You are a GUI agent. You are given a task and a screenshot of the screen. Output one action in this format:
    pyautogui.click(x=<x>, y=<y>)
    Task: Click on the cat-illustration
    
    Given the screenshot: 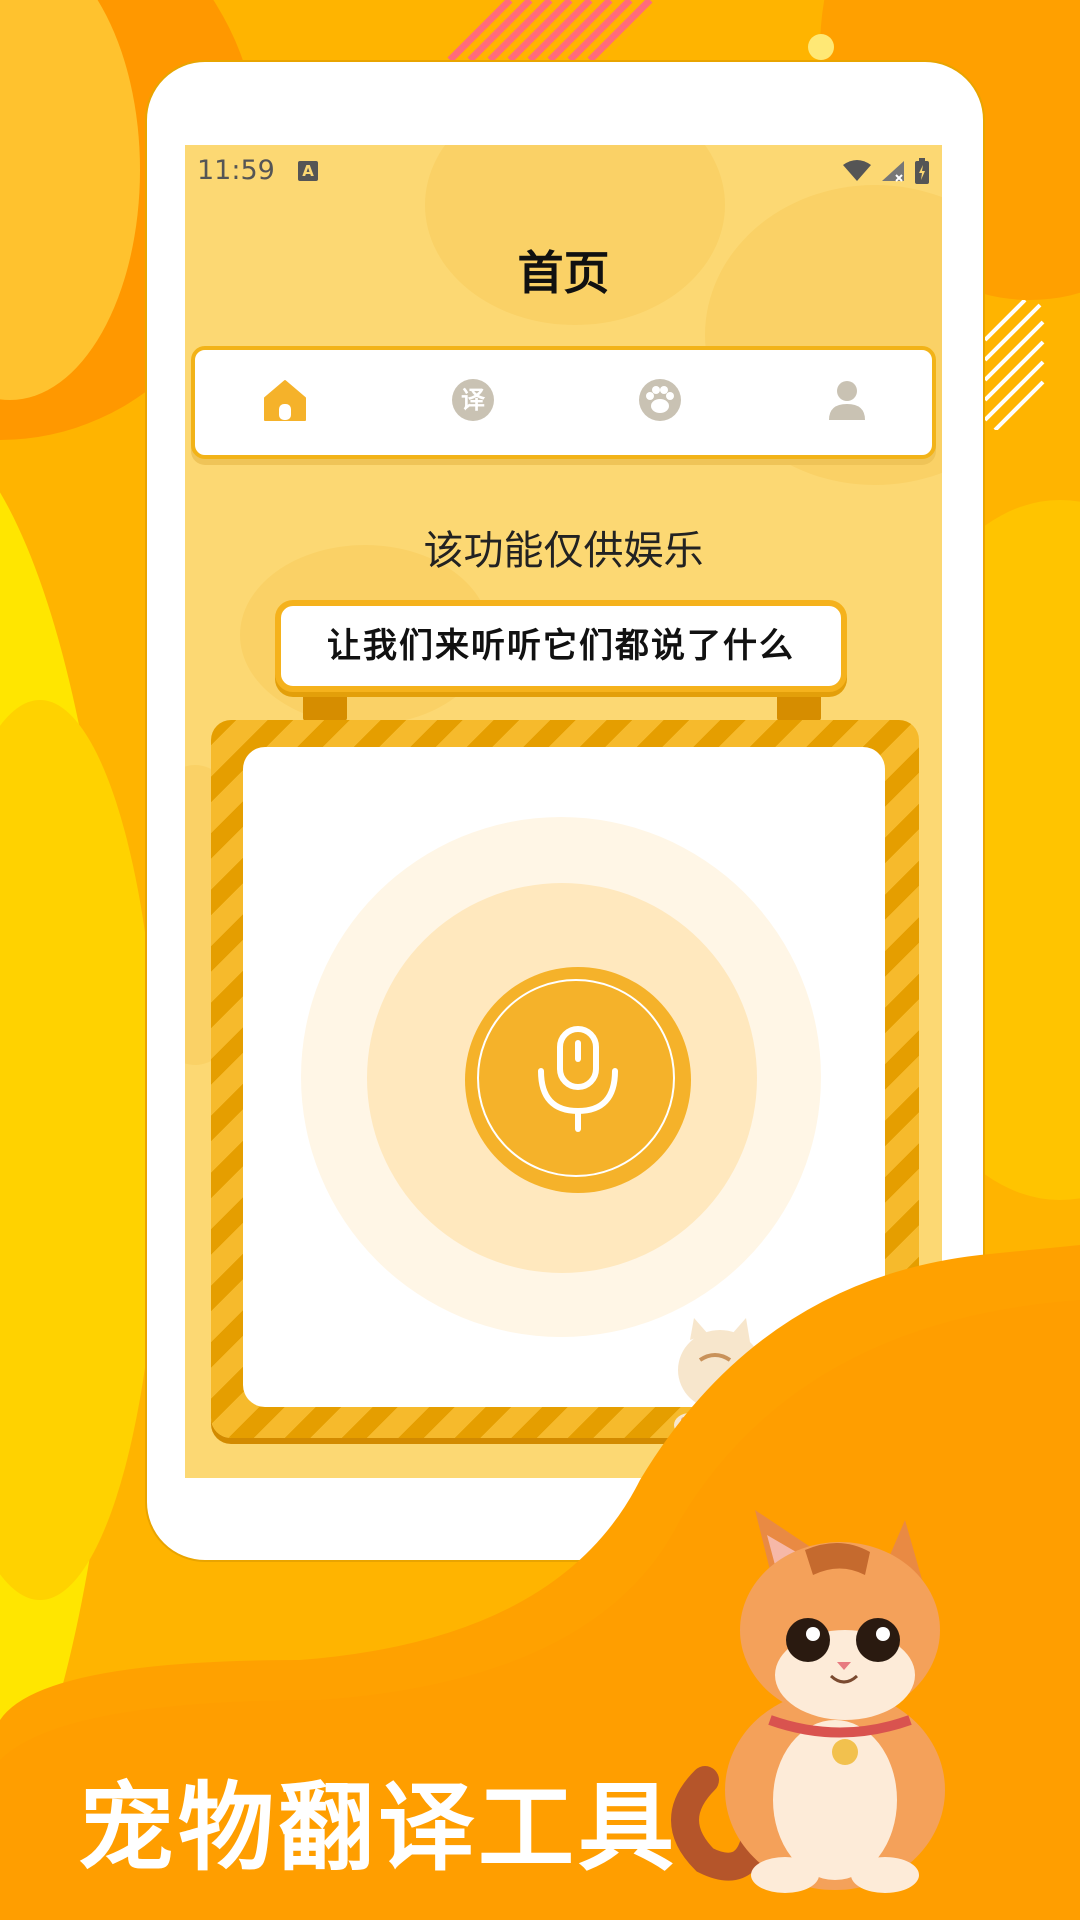 What is the action you would take?
    pyautogui.click(x=808, y=1701)
    